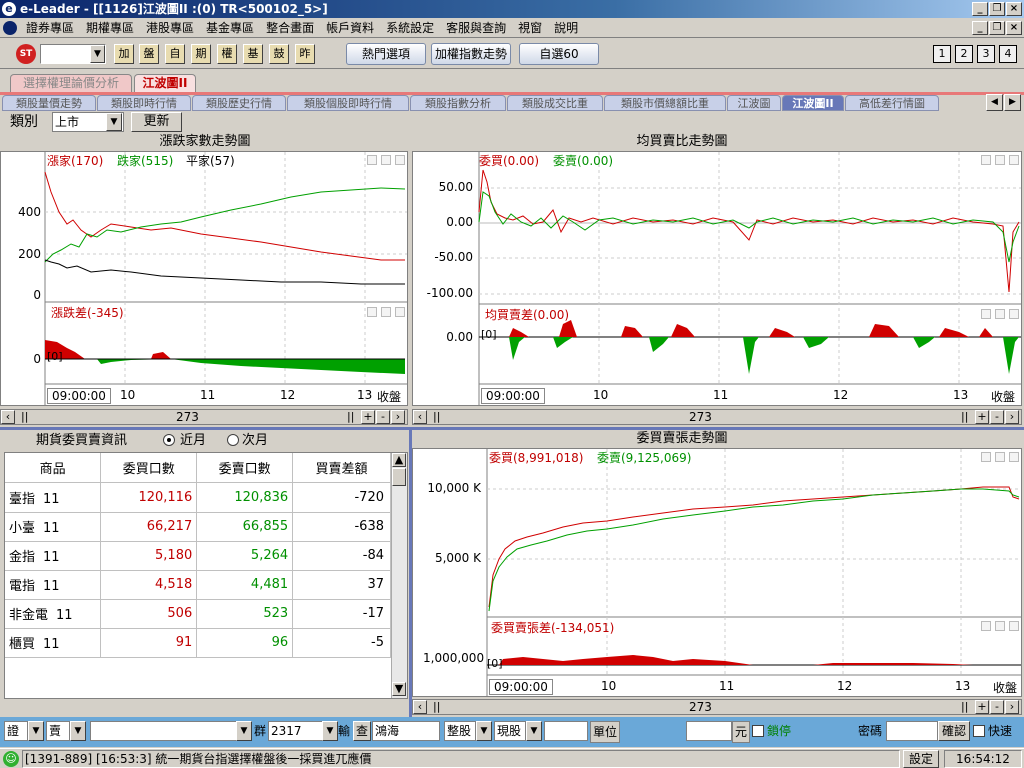 This screenshot has height=768, width=1024. What do you see at coordinates (997, 9) in the screenshot?
I see `restore-button: ❐` at bounding box center [997, 9].